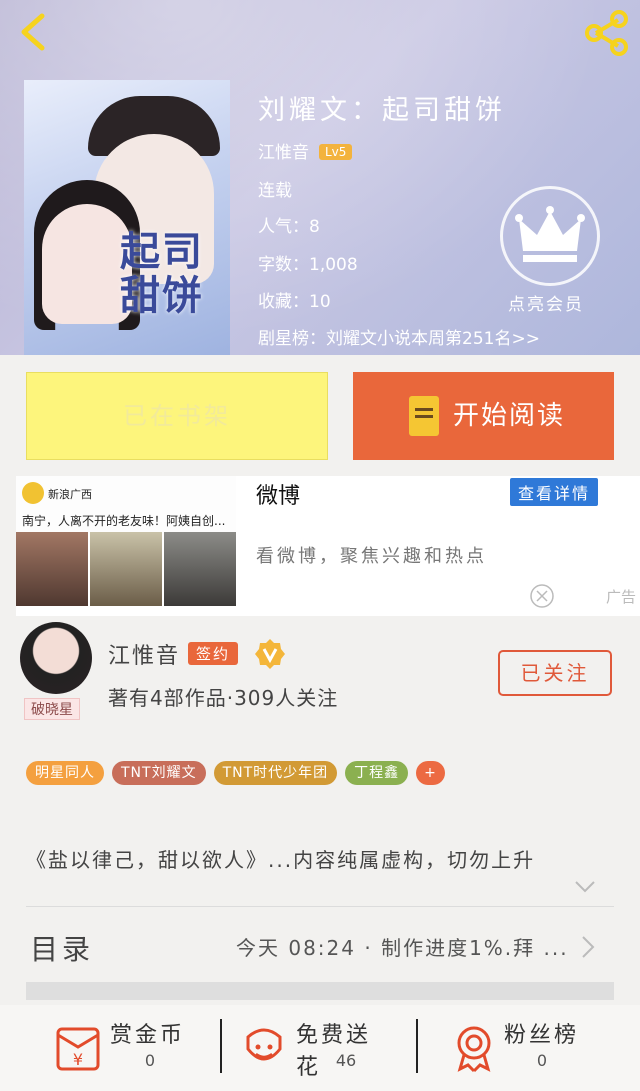  I want to click on vip-button, so click(550, 236).